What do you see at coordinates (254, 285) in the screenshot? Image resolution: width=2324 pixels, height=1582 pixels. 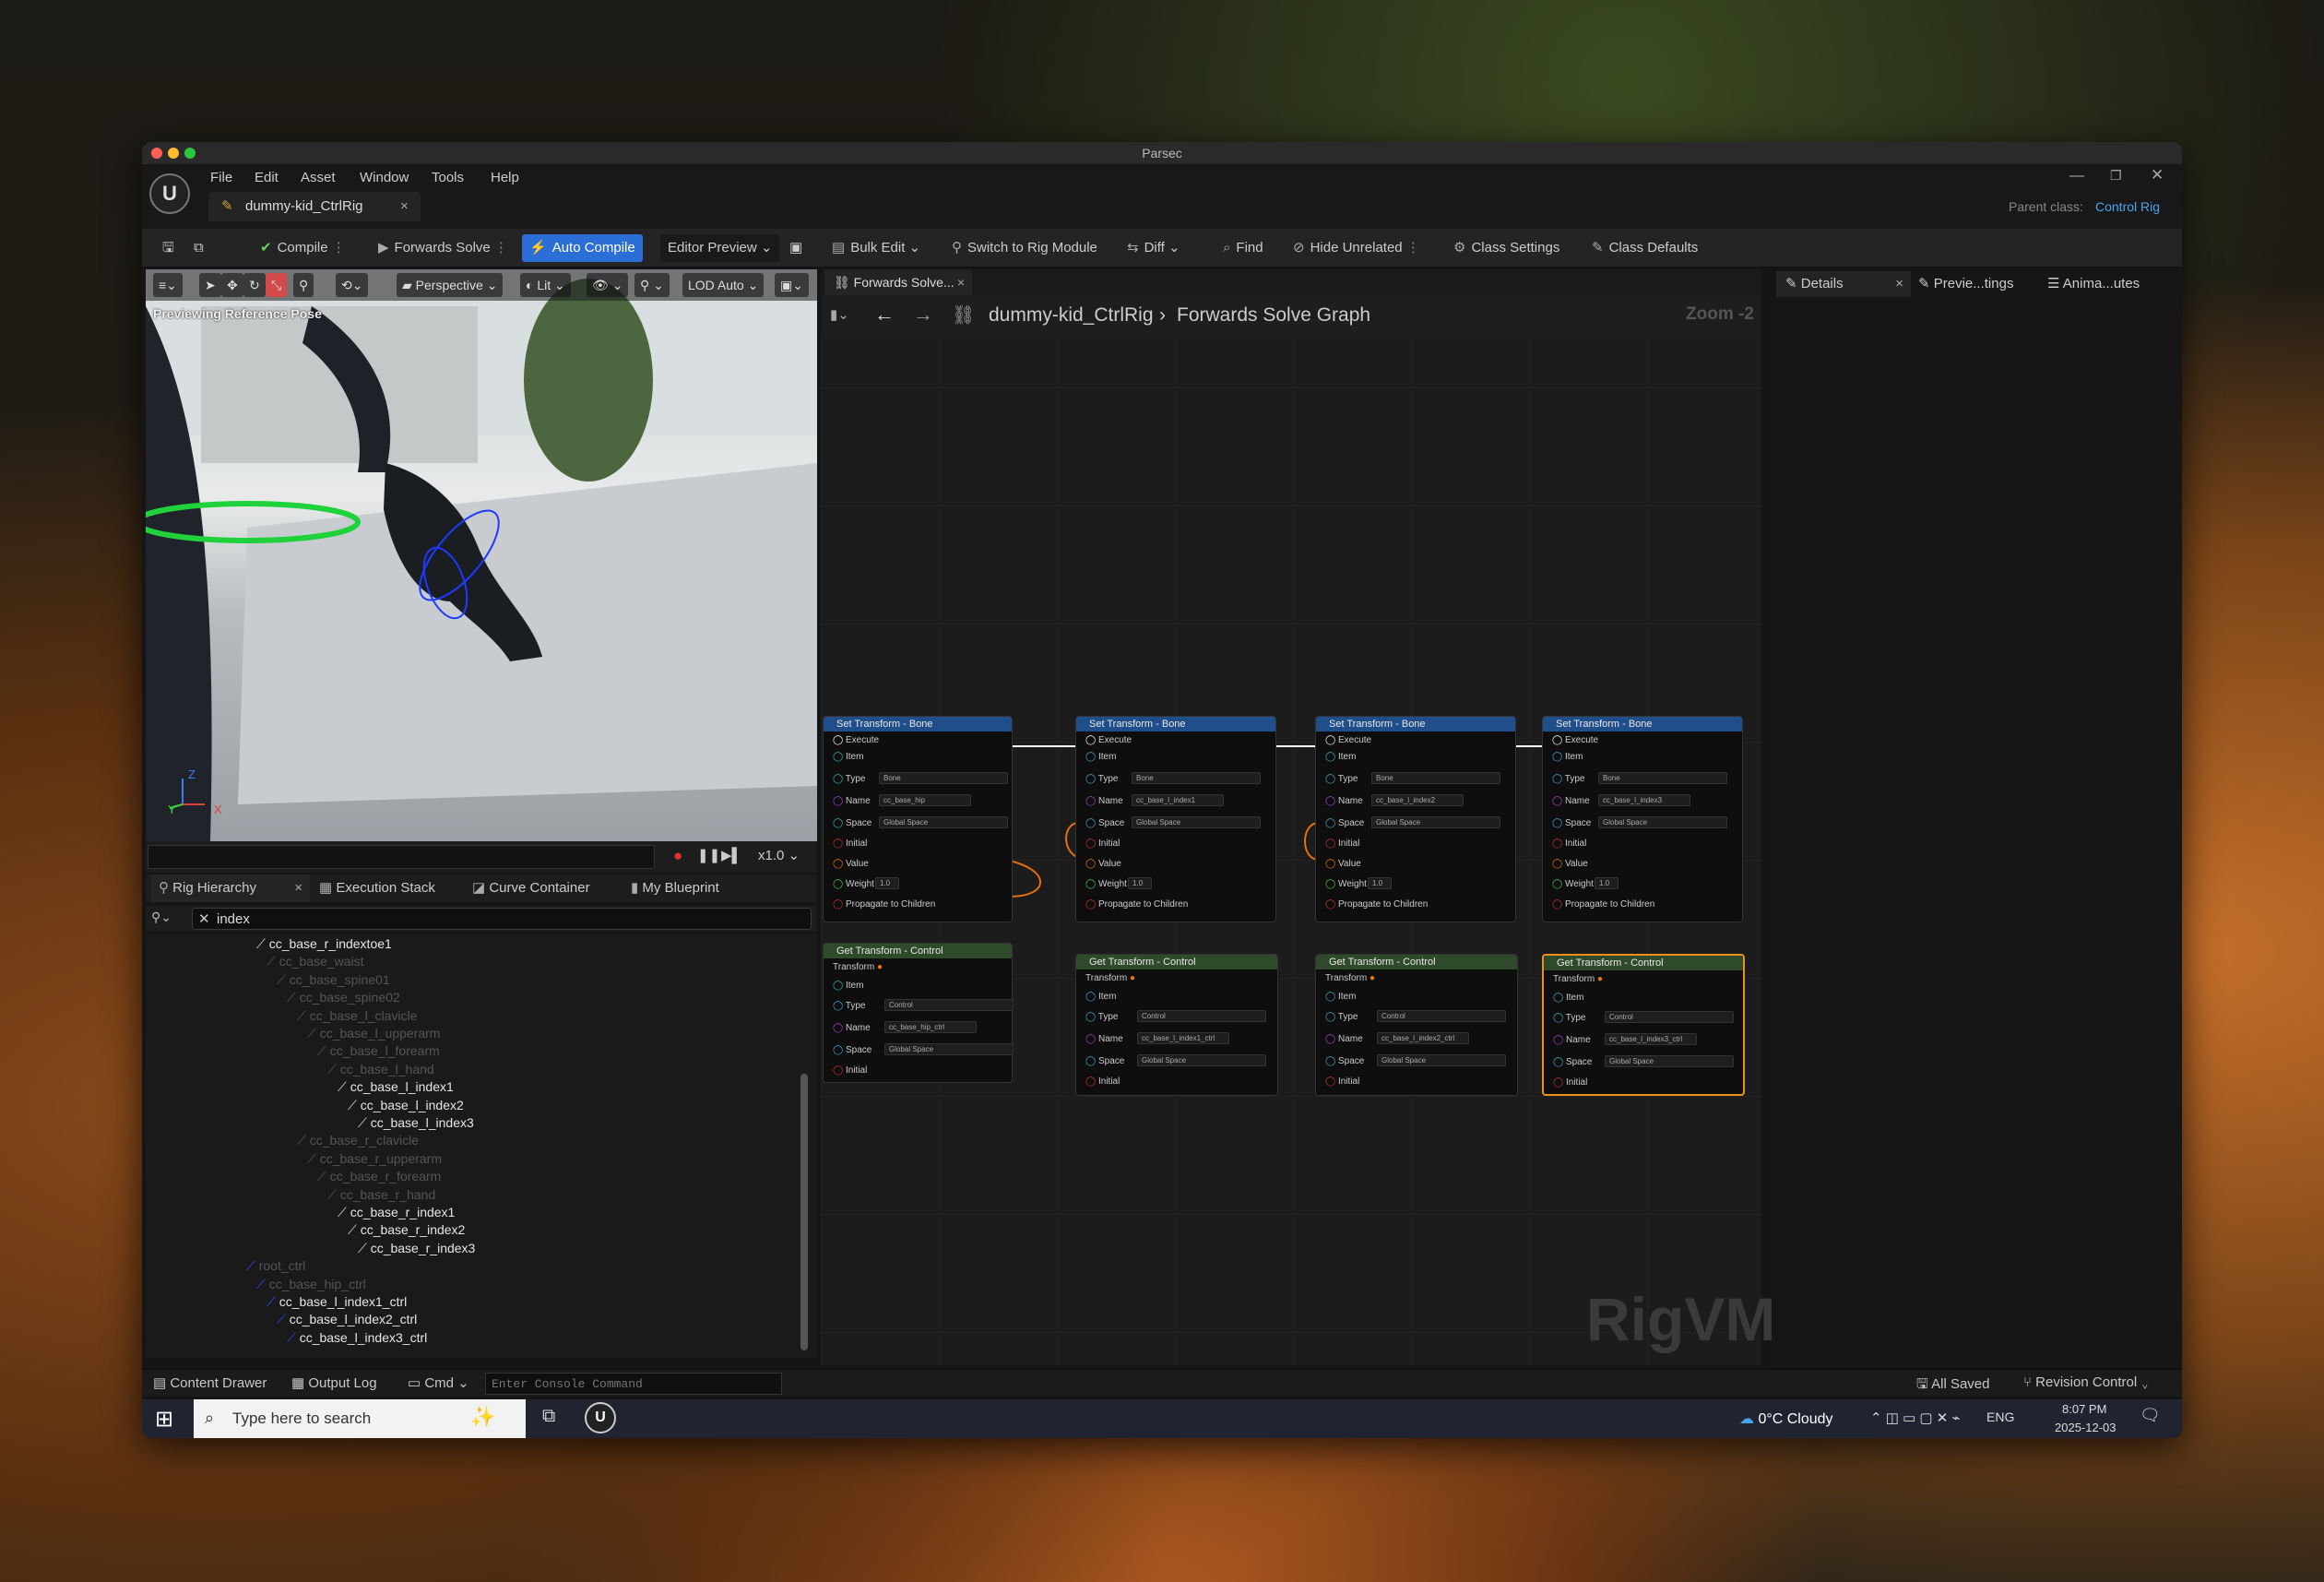 I see `rotate-icon: ↻` at bounding box center [254, 285].